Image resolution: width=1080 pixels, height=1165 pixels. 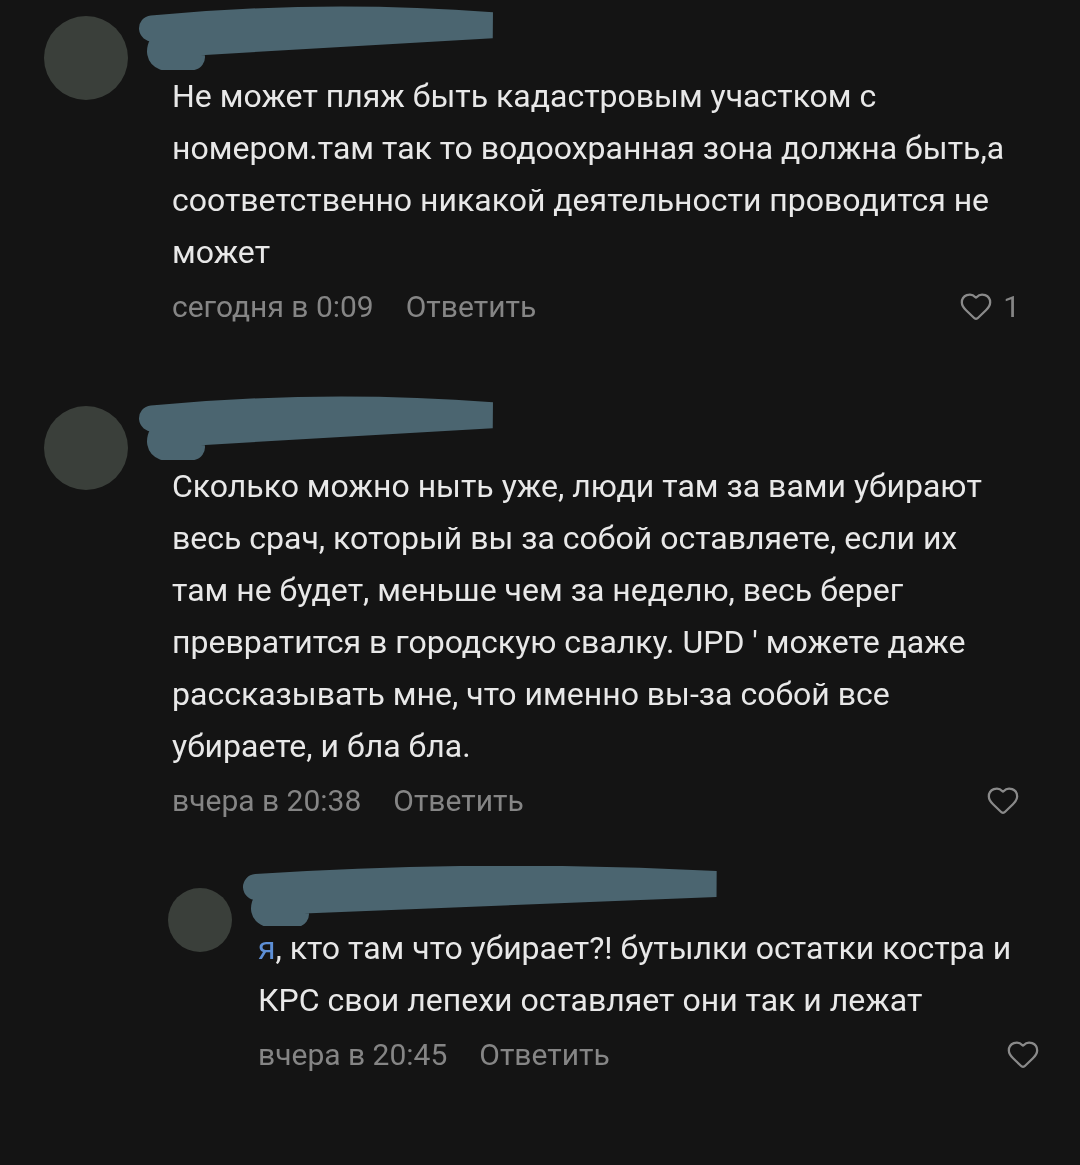 I want to click on comment-time: сегодня в 0:09, so click(x=273, y=306).